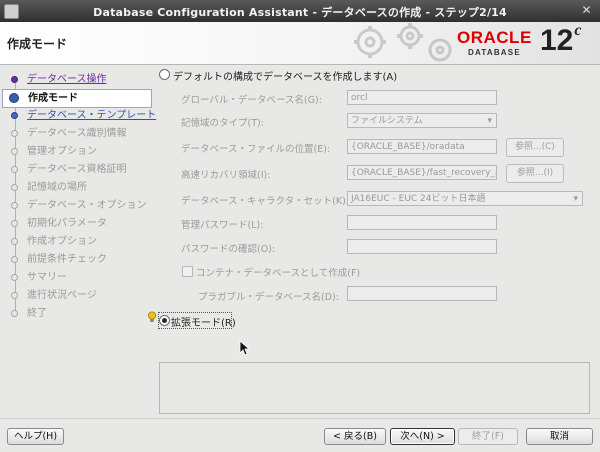 This screenshot has width=600, height=452. I want to click on sidebar-item-label: データベース資格証明, so click(77, 169).